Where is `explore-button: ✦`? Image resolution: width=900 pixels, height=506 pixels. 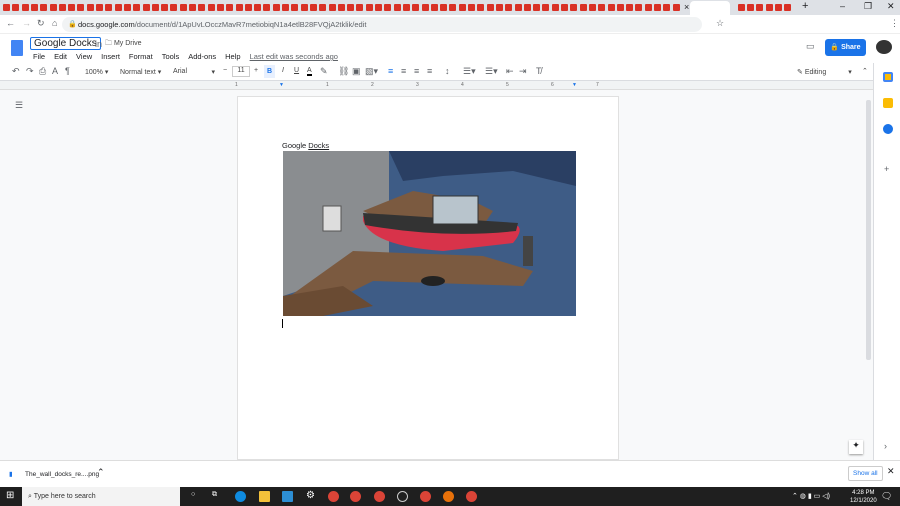 explore-button: ✦ is located at coordinates (856, 447).